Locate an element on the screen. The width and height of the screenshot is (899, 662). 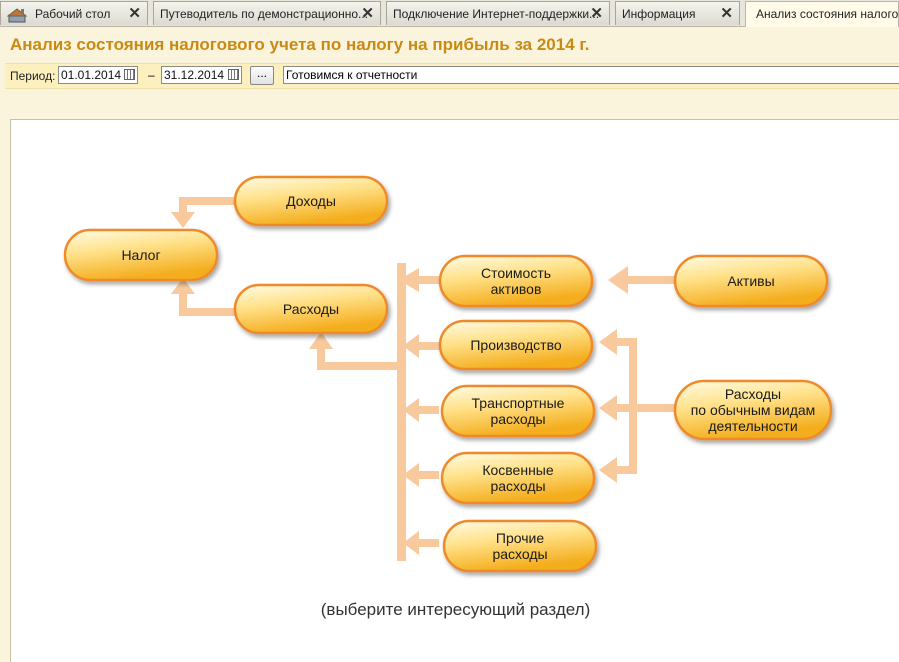
node-prochie: Прочиерасходы is located at coordinates (520, 546).